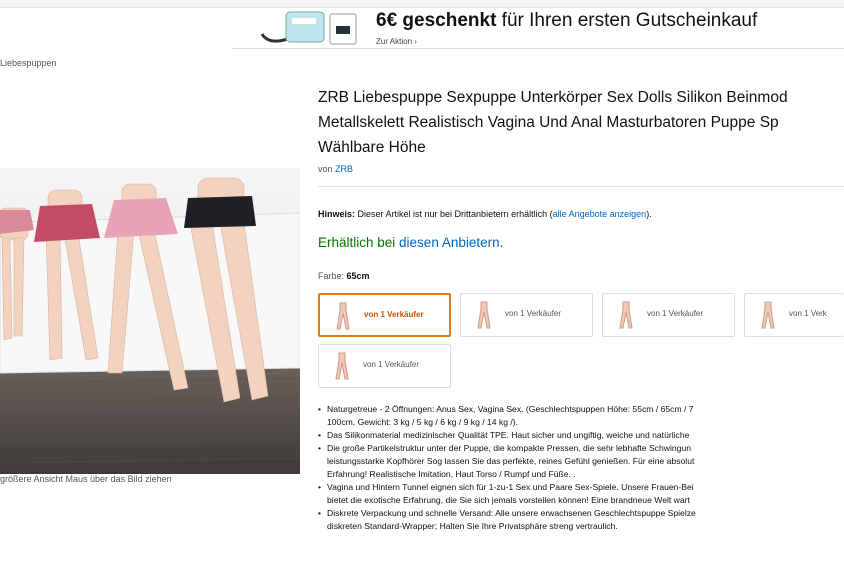 This screenshot has width=844, height=575. I want to click on variant-swatch-1: von 1 Verkäufer, so click(384, 315).